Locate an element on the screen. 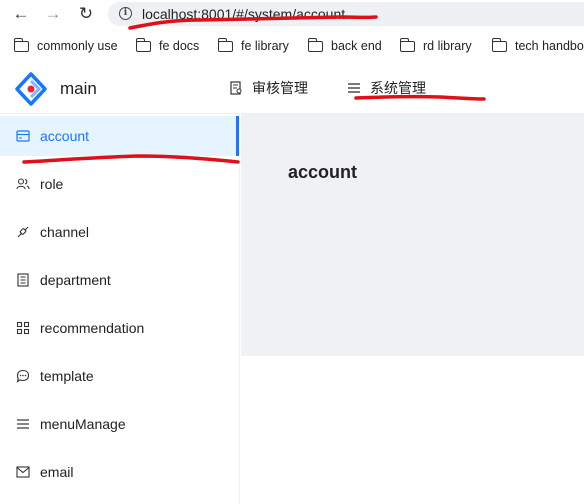  bookmark-folder: back end is located at coordinates (344, 45).